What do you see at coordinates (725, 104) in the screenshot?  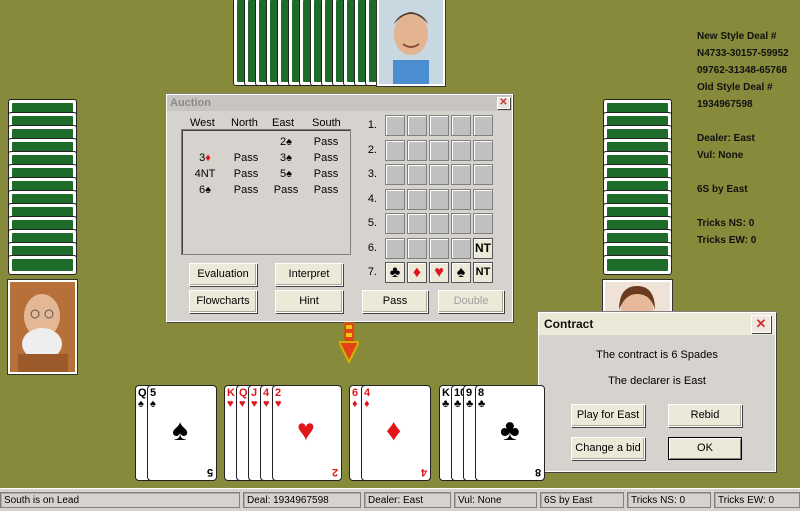 I see `old-style-value: 1934967598` at bounding box center [725, 104].